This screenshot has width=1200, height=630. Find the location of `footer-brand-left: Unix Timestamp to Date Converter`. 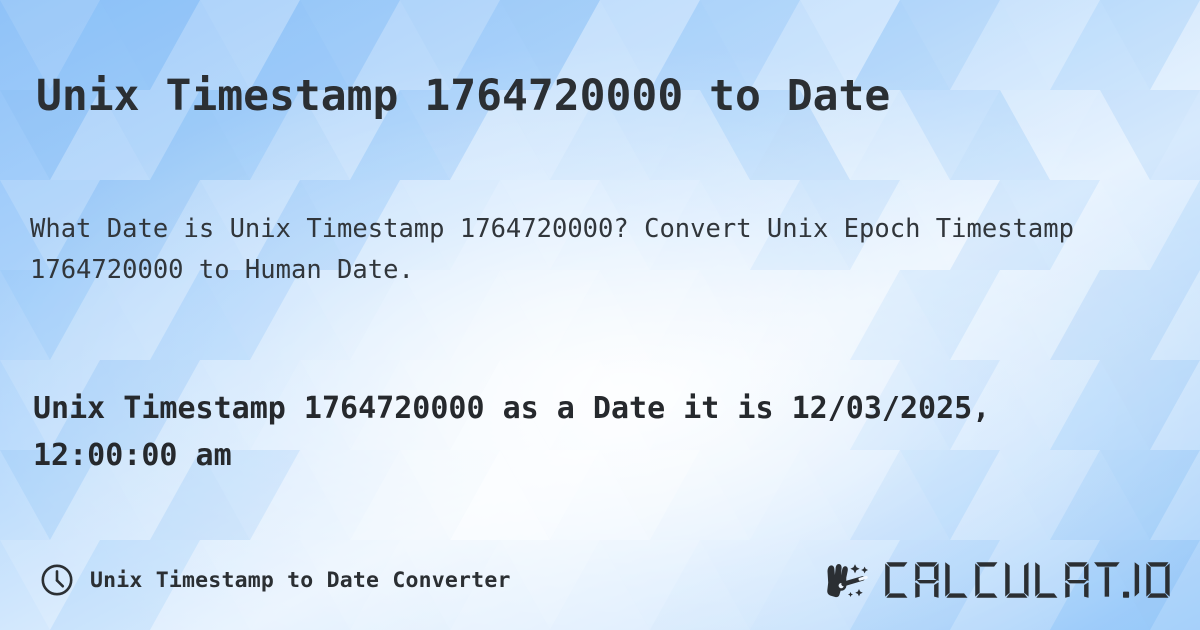

footer-brand-left: Unix Timestamp to Date Converter is located at coordinates (275, 580).